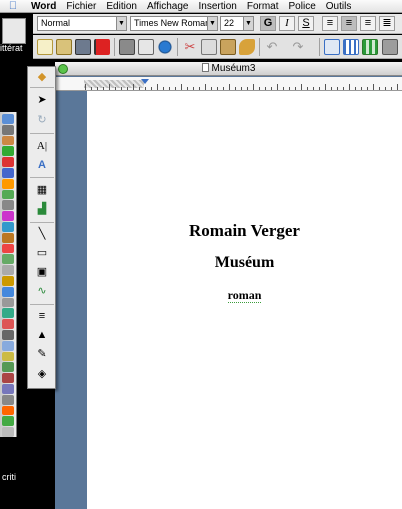 The width and height of the screenshot is (402, 509). What do you see at coordinates (42, 190) in the screenshot?
I see `clipart-icon: ▦` at bounding box center [42, 190].